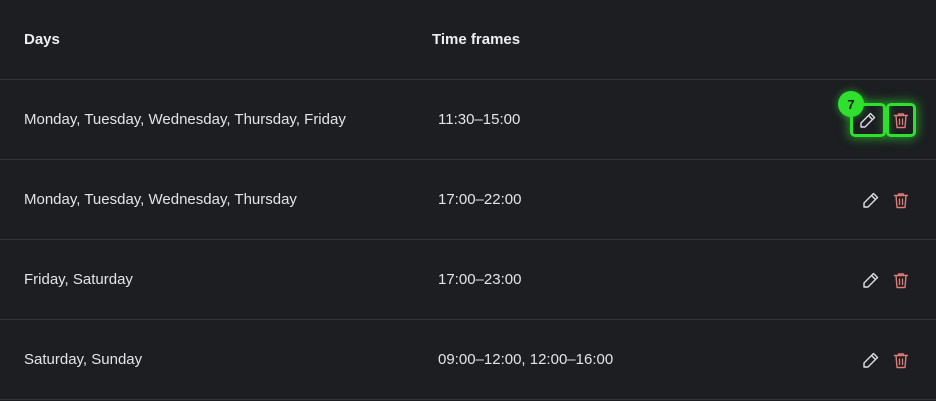  Describe the element at coordinates (480, 199) in the screenshot. I see `row-time-frames: 17:00–22:00` at that location.